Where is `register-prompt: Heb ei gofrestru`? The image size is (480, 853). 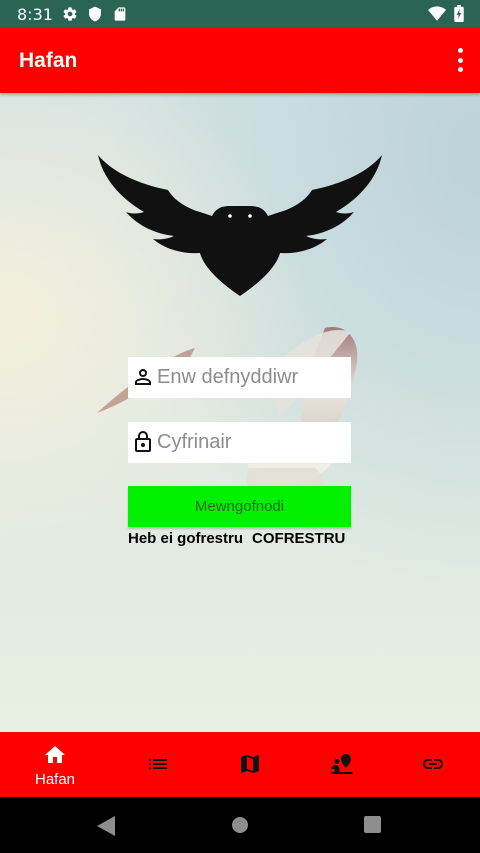
register-prompt: Heb ei gofrestru is located at coordinates (186, 538).